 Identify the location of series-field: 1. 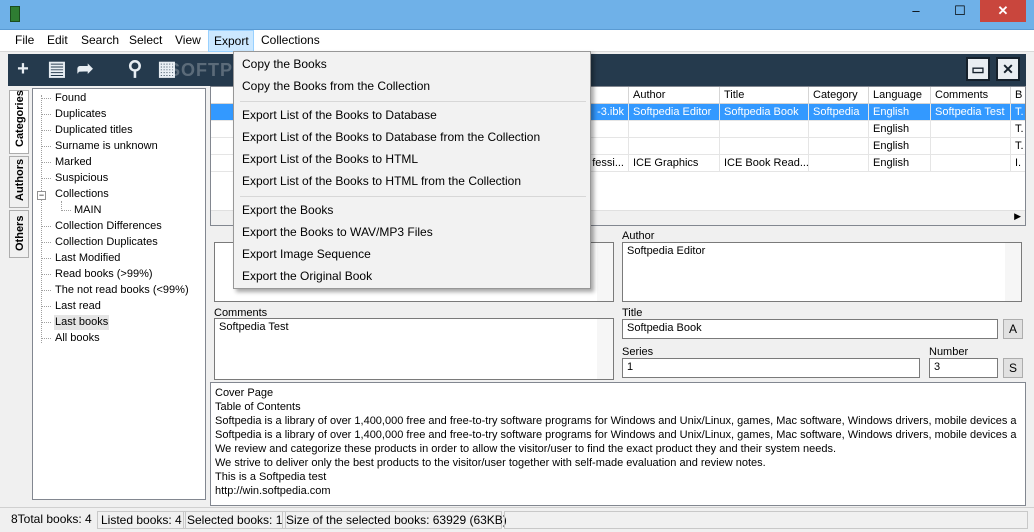
(771, 368).